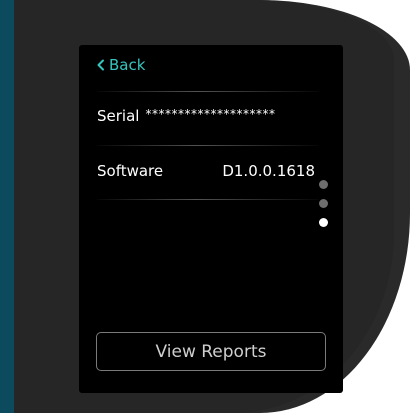 Image resolution: width=410 pixels, height=413 pixels. I want to click on page-indicator, so click(323, 206).